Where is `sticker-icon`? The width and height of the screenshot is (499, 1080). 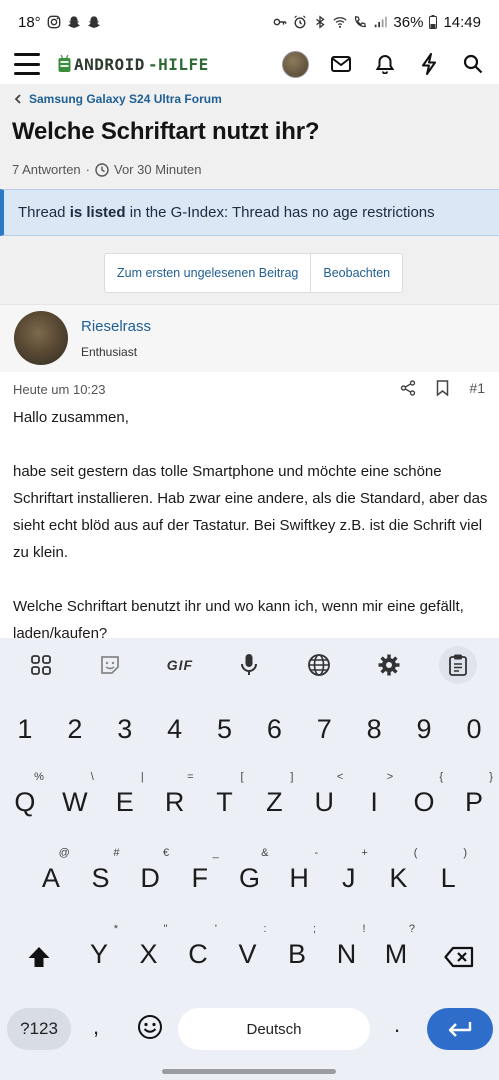
sticker-icon is located at coordinates (110, 665).